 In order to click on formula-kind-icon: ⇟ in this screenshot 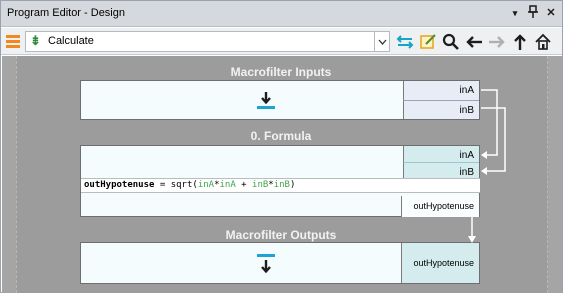, I will do `click(35, 40)`.